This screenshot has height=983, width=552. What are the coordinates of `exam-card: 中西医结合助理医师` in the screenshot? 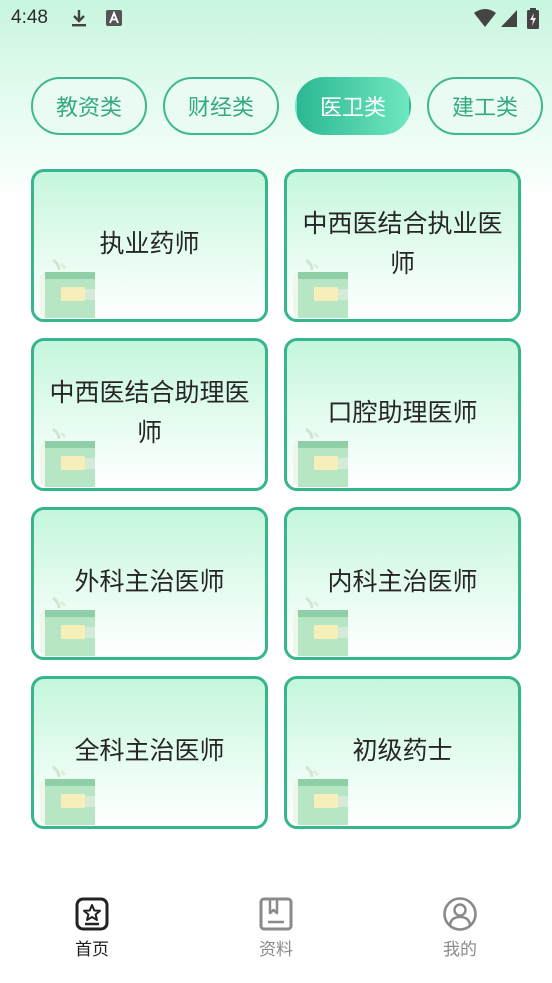 It's located at (149, 414).